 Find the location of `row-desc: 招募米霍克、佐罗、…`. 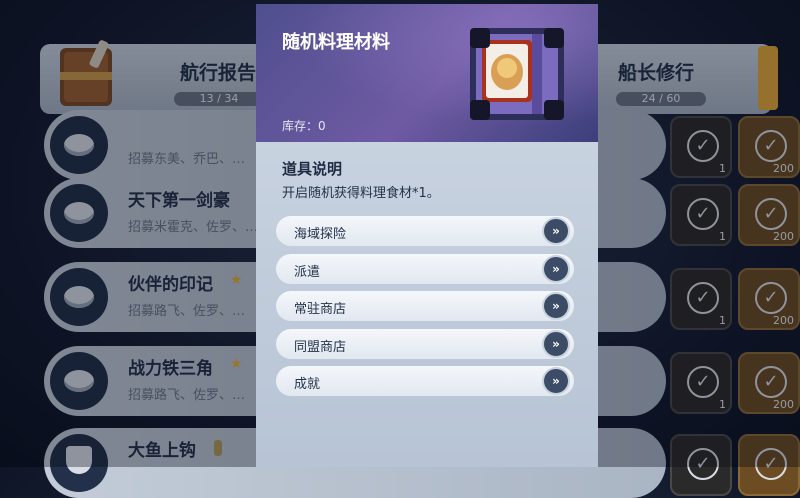

row-desc: 招募米霍克、佐罗、… is located at coordinates (193, 227).